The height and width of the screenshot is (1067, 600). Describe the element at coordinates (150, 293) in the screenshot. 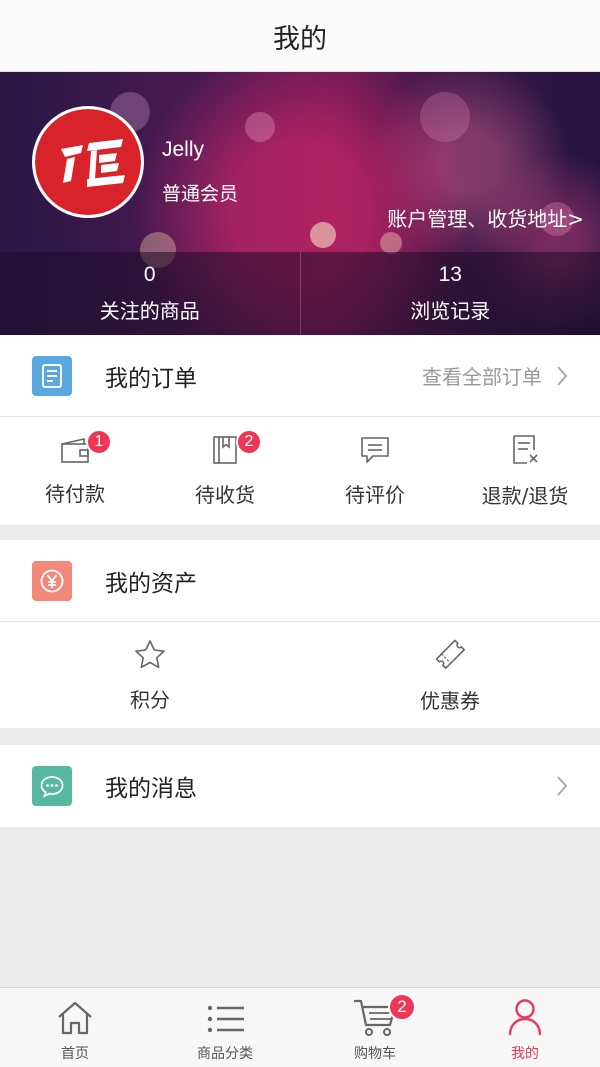

I see `stat-followed-products: 0 关注的商品` at that location.